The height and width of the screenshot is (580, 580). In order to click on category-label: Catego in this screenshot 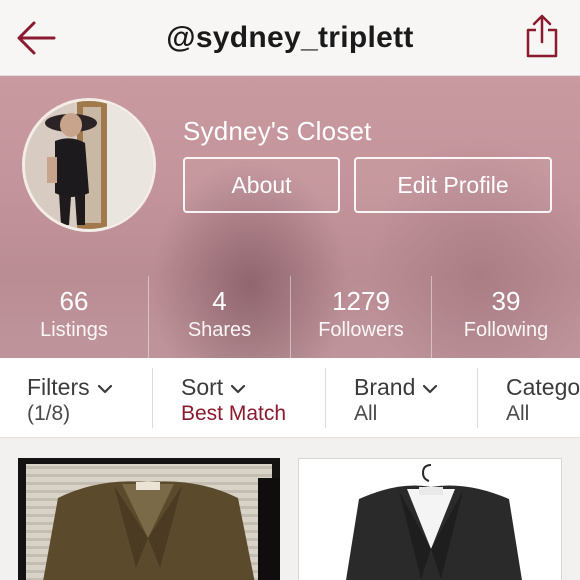, I will do `click(543, 387)`.